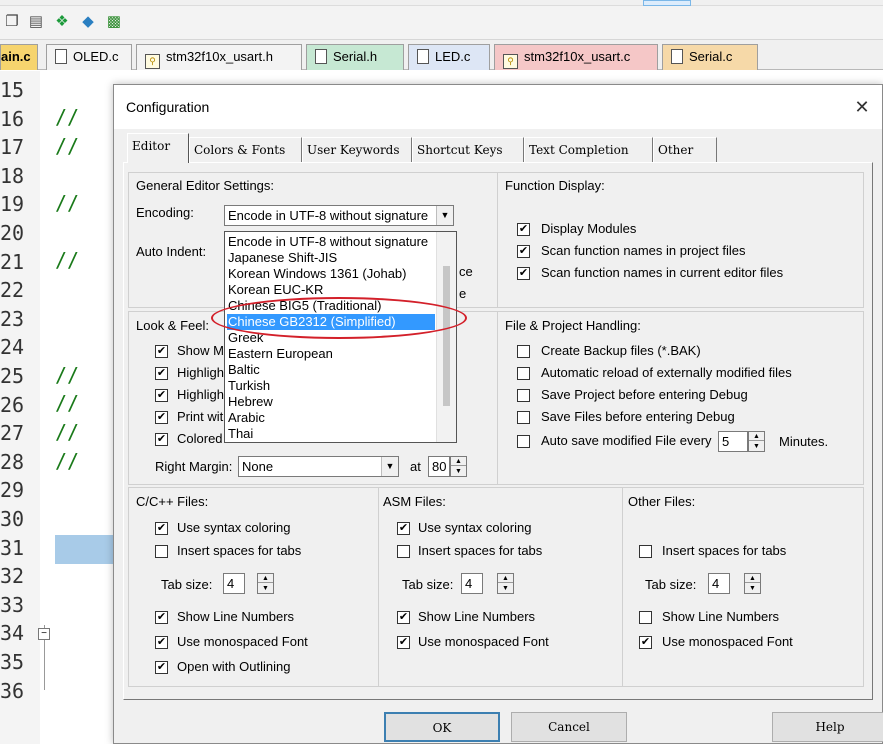 This screenshot has width=883, height=744. I want to click on cpp-monospace-checkbox, so click(161, 642).